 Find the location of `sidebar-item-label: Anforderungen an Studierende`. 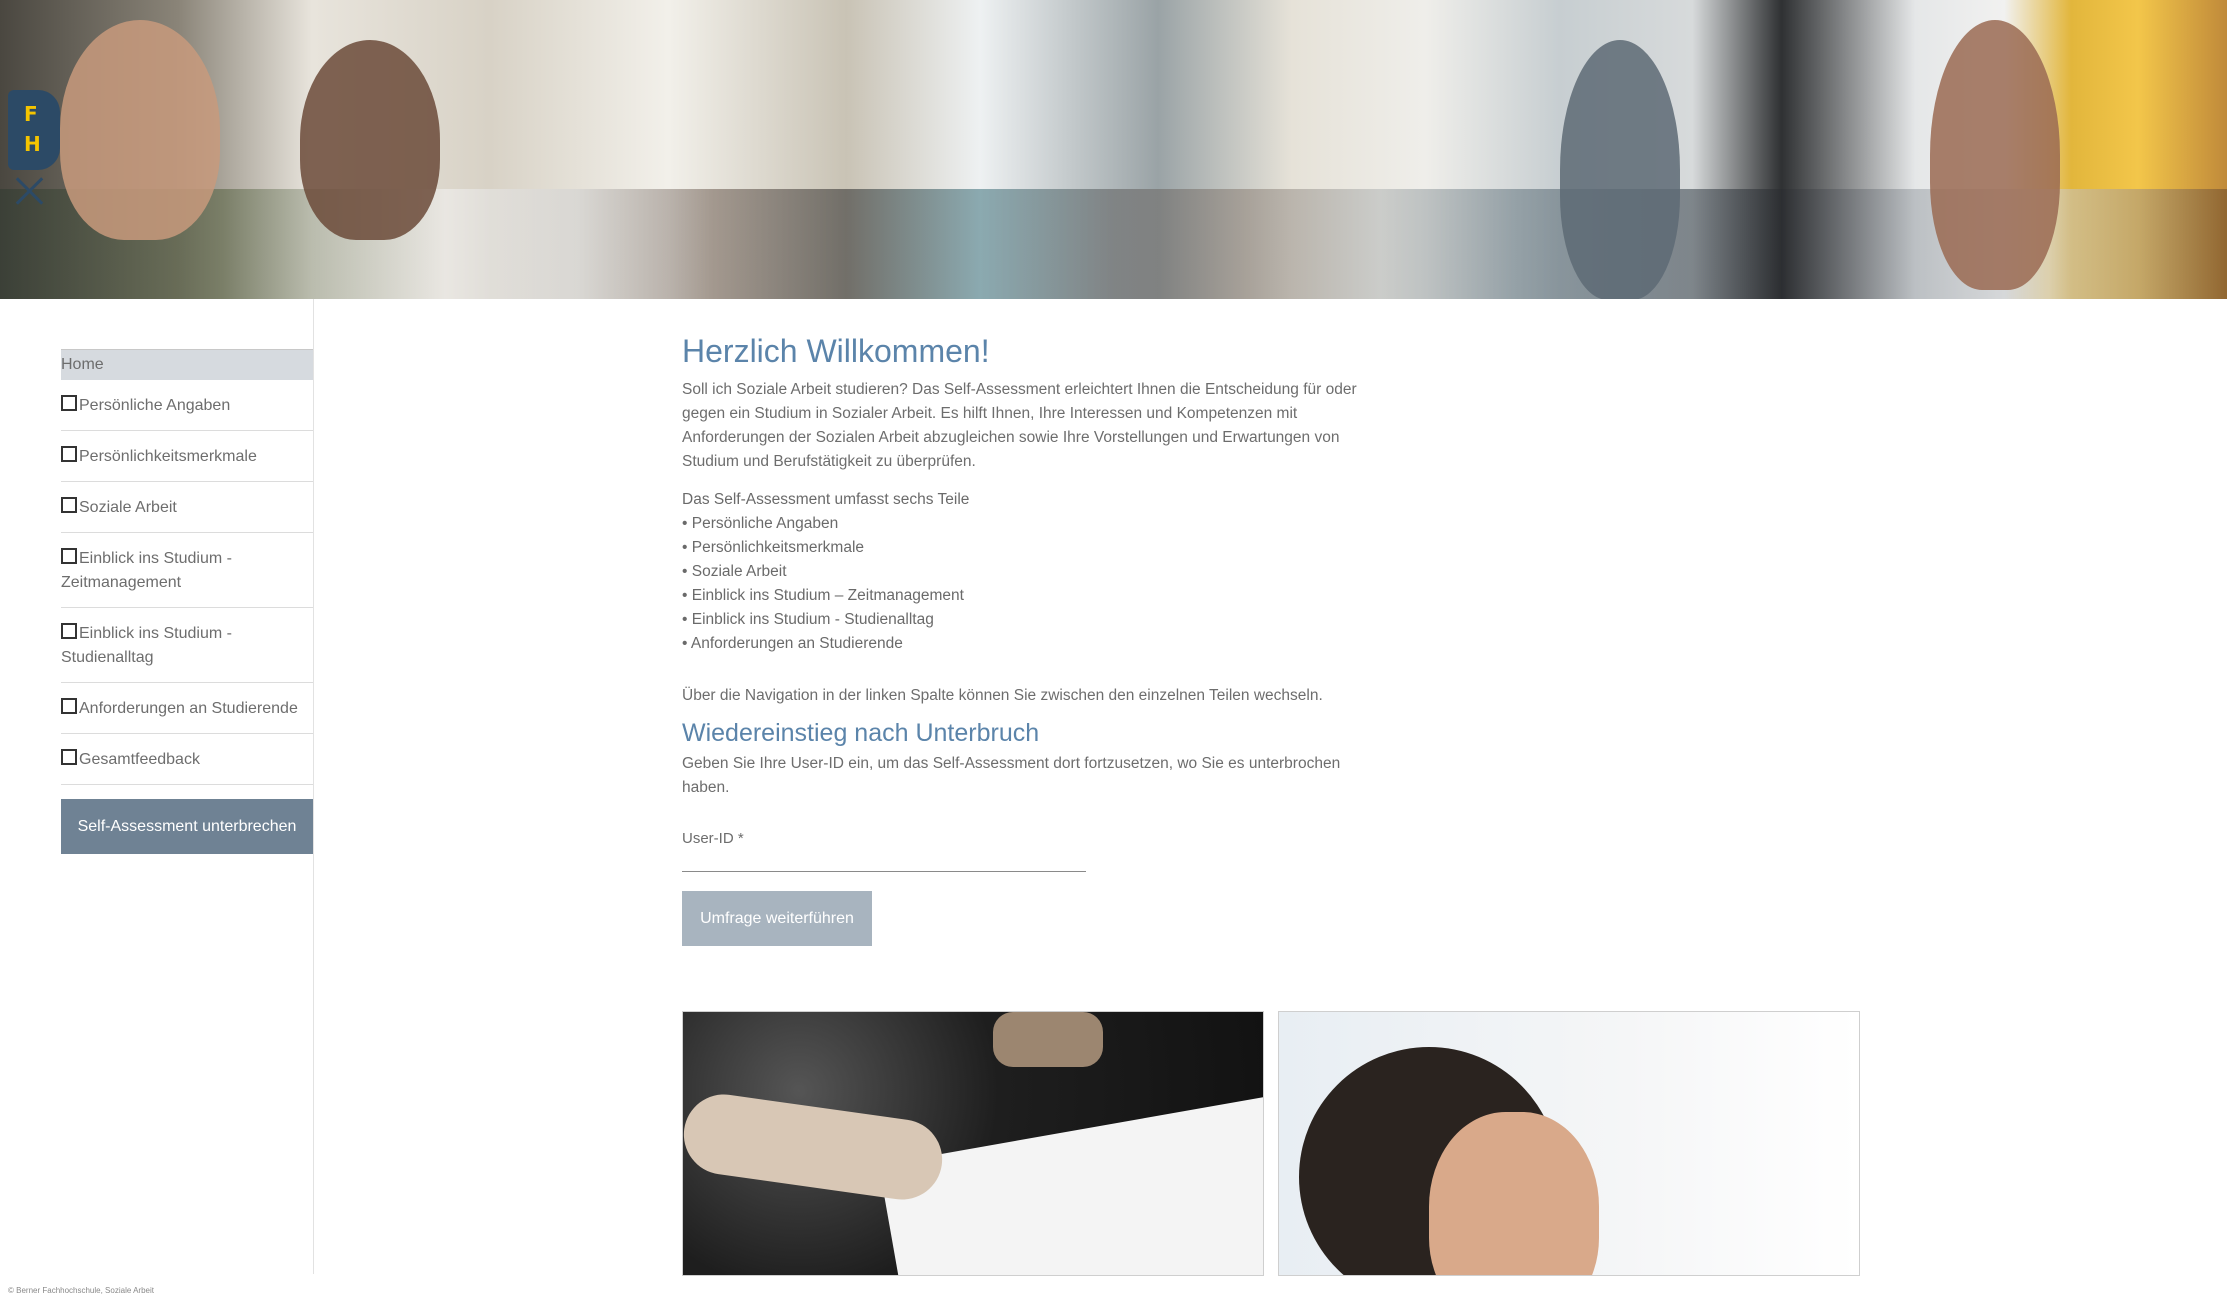

sidebar-item-label: Anforderungen an Studierende is located at coordinates (188, 708).